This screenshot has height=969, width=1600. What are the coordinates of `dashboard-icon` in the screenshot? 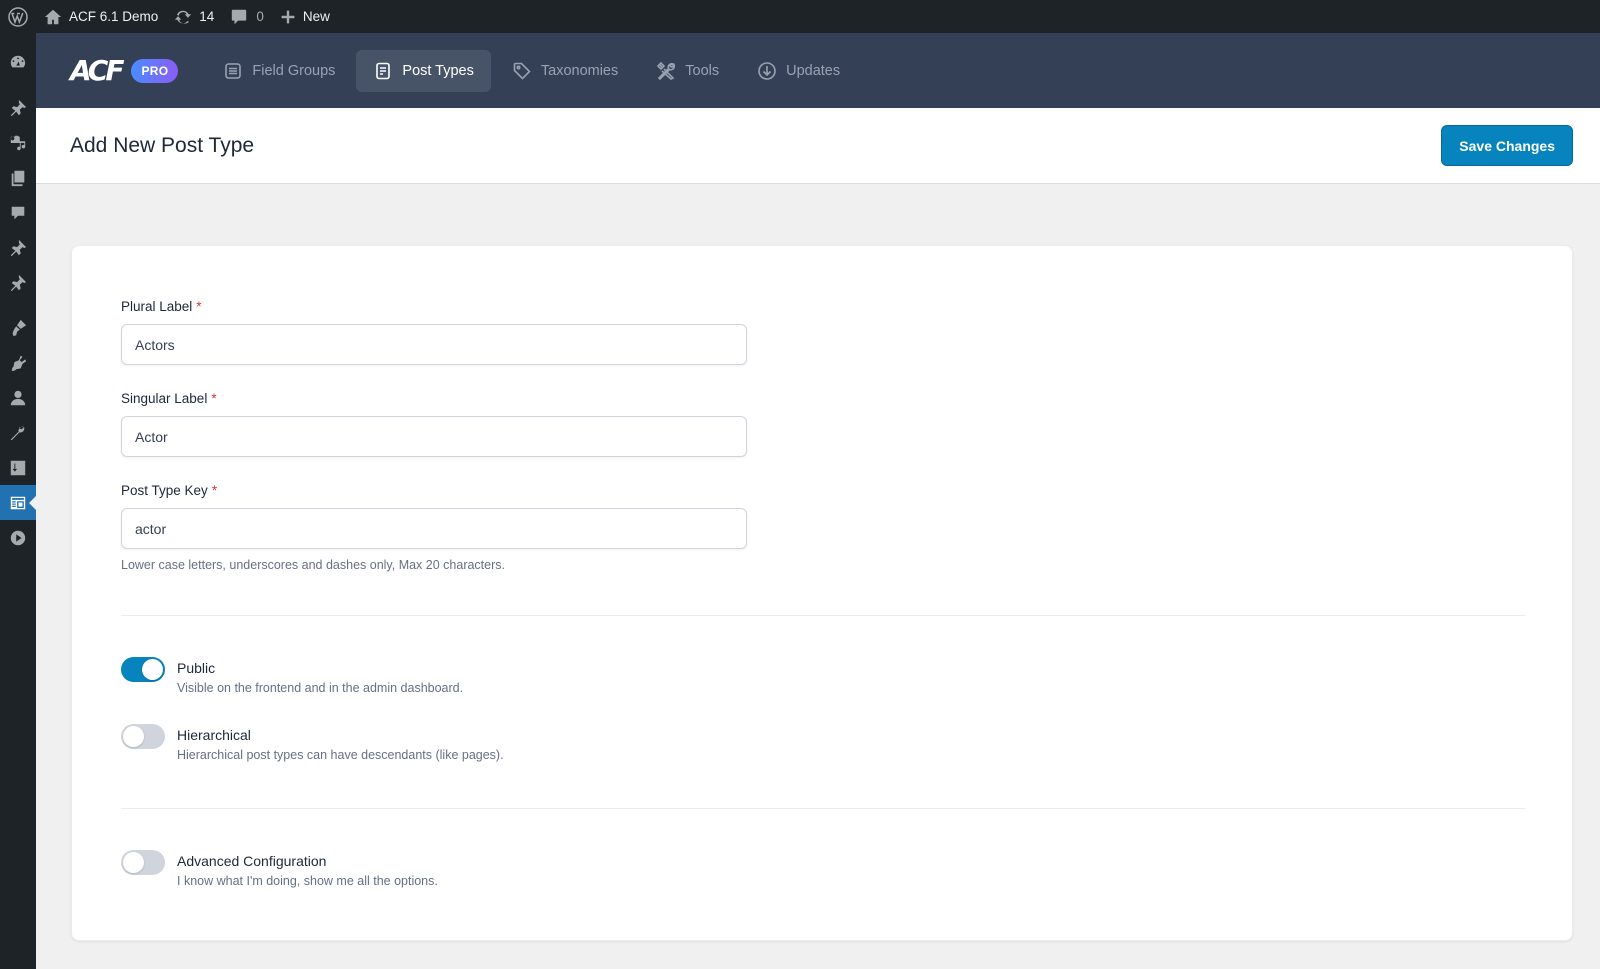 It's located at (18, 61).